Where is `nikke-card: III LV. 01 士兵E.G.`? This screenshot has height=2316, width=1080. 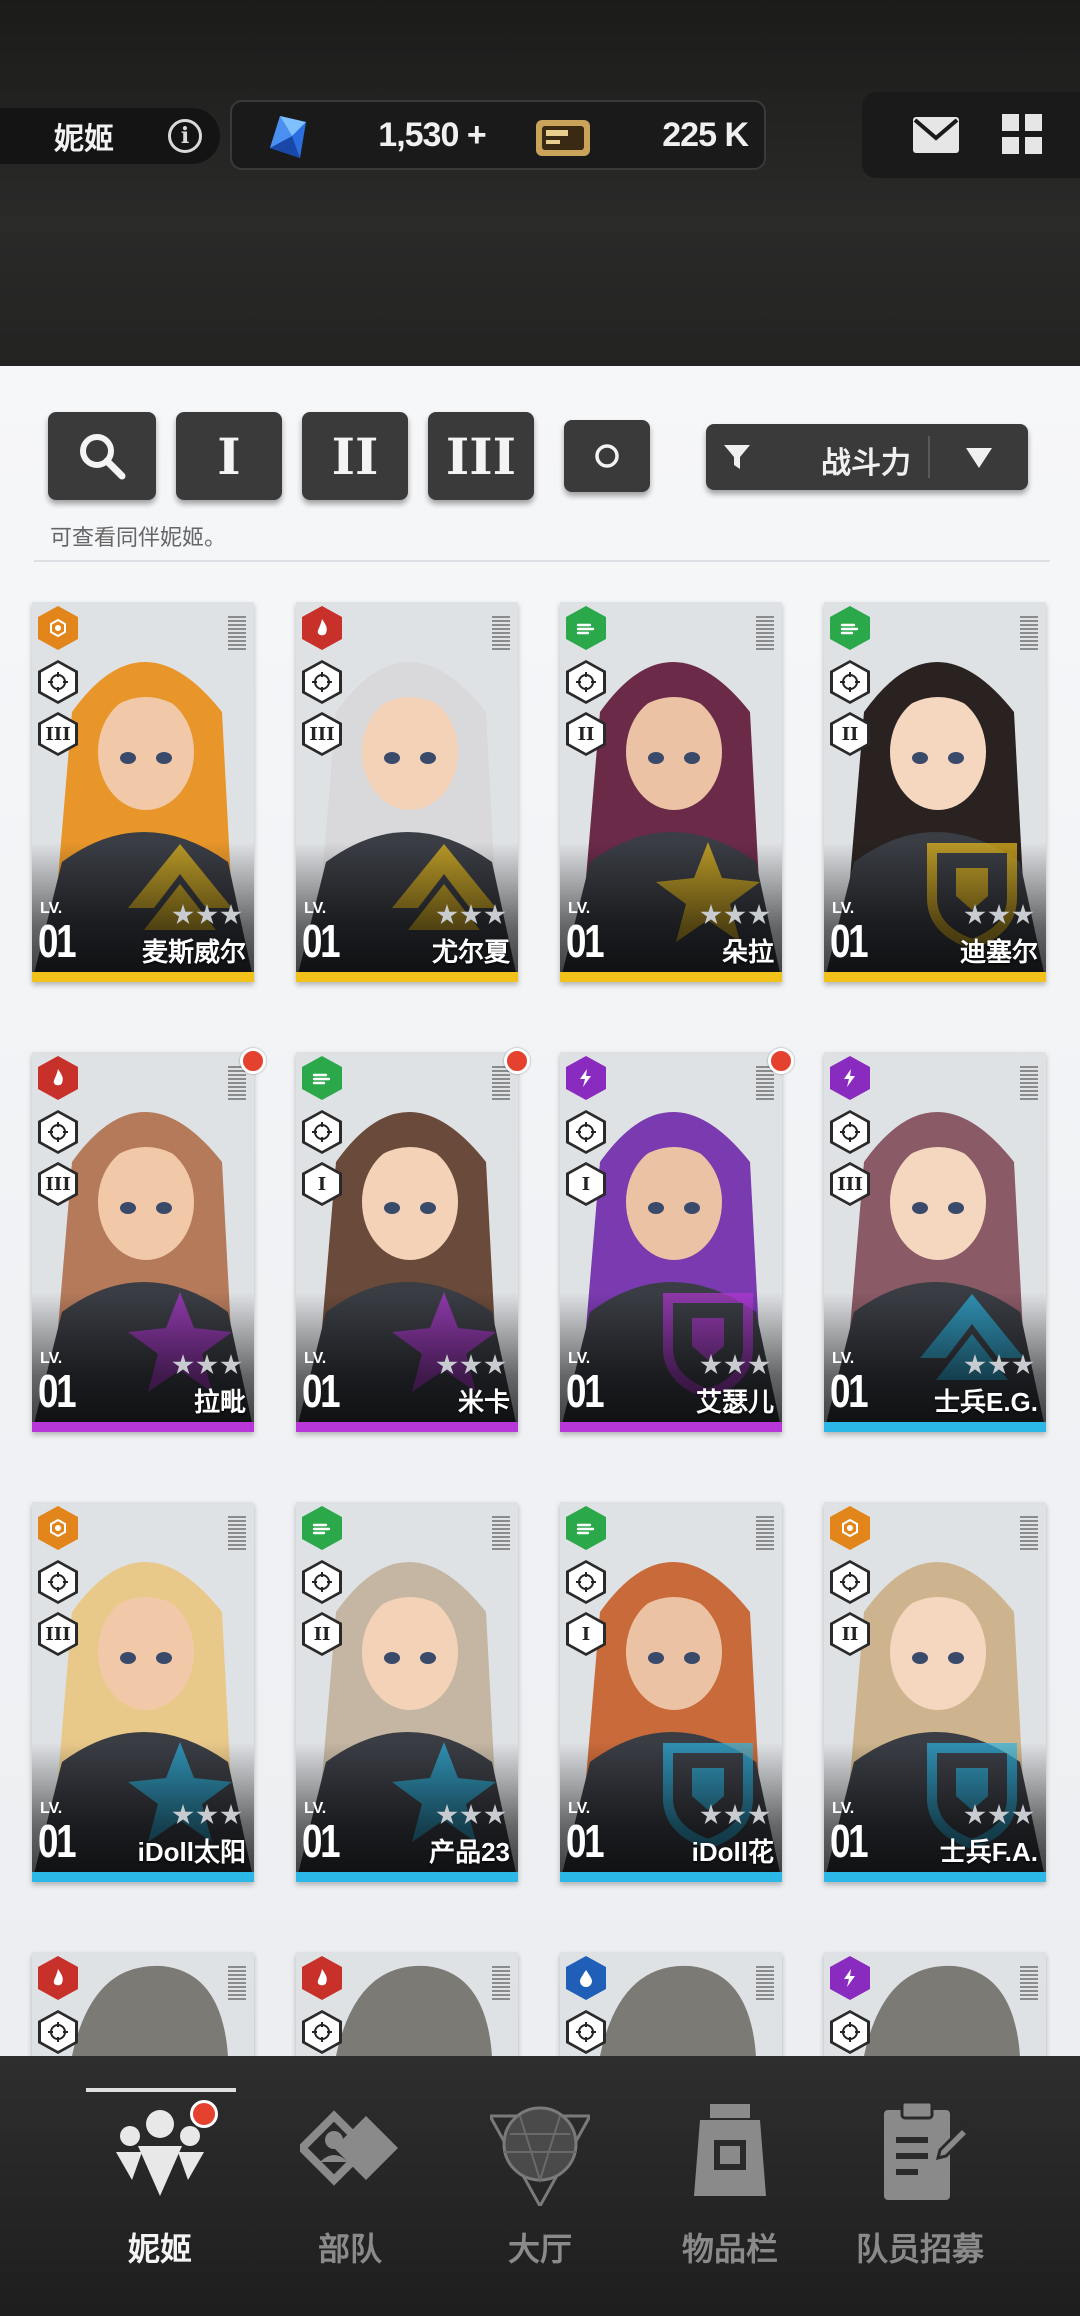
nikke-card: III LV. 01 士兵E.G. is located at coordinates (935, 1242).